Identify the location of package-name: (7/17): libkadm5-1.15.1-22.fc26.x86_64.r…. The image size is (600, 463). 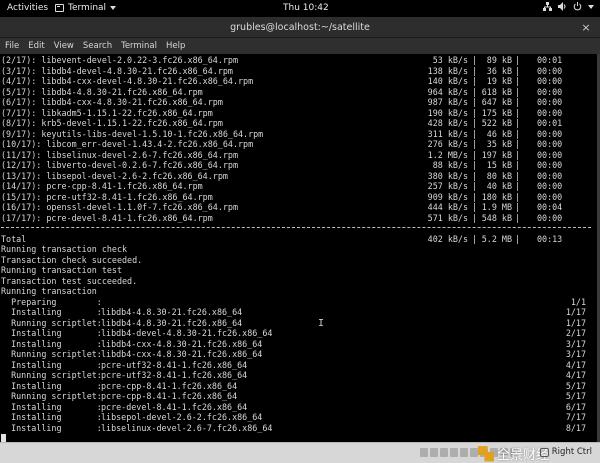
(107, 112).